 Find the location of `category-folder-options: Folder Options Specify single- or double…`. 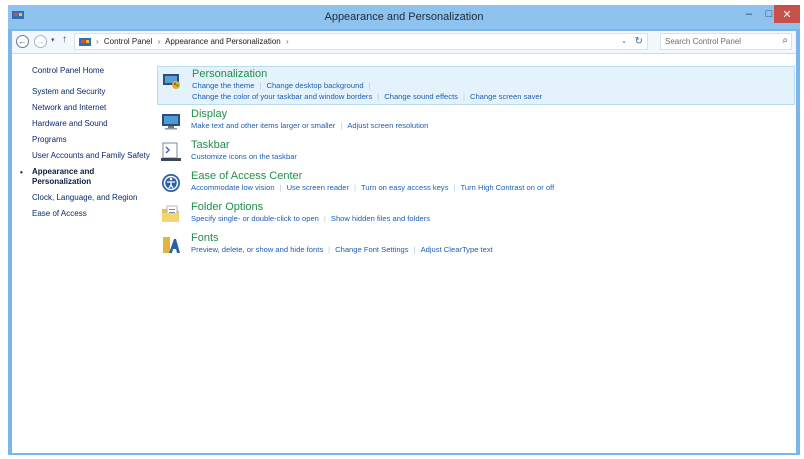

category-folder-options: Folder Options Specify single- or double… is located at coordinates (476, 215).